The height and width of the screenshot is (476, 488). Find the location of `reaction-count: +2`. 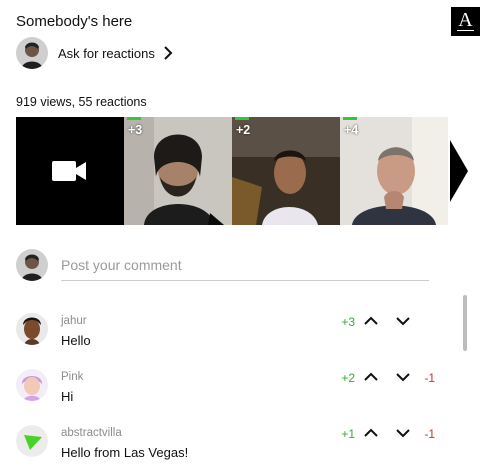

reaction-count: +2 is located at coordinates (243, 130).